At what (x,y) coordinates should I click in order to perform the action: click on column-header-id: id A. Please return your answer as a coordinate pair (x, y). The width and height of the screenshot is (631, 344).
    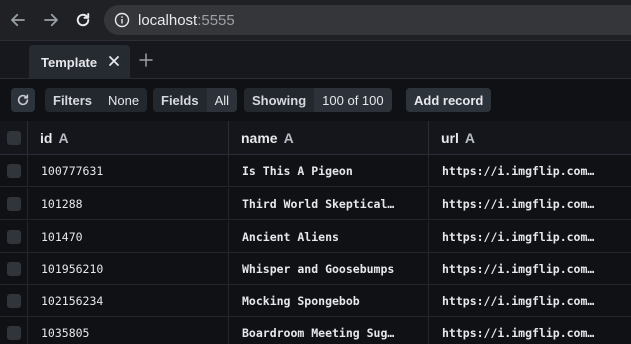
    Looking at the image, I should click on (128, 138).